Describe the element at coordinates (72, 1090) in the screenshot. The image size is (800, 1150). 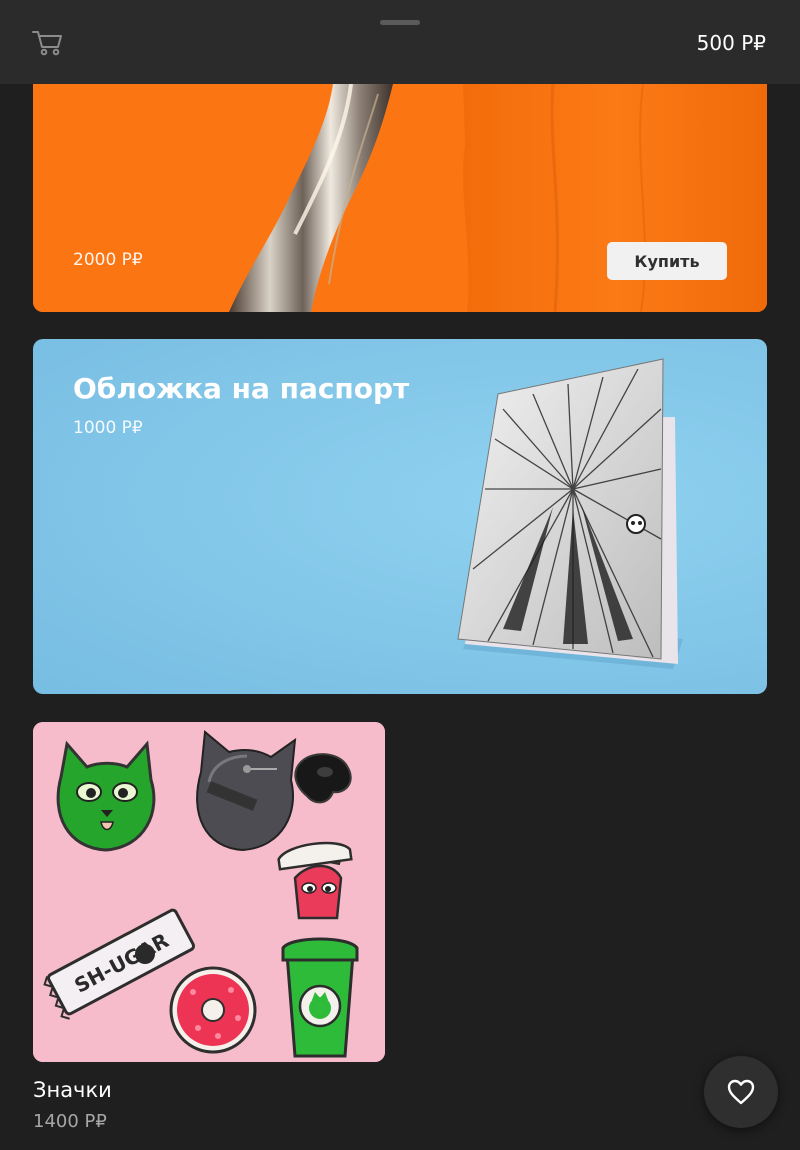
I see `product-title: Значки` at that location.